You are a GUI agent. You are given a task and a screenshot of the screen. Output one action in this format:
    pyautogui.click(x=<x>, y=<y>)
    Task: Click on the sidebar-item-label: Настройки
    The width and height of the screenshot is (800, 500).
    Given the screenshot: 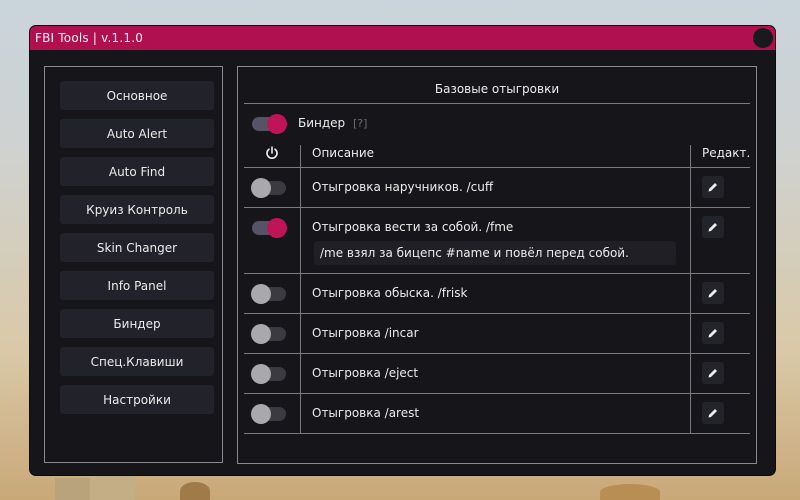 What is the action you would take?
    pyautogui.click(x=137, y=399)
    